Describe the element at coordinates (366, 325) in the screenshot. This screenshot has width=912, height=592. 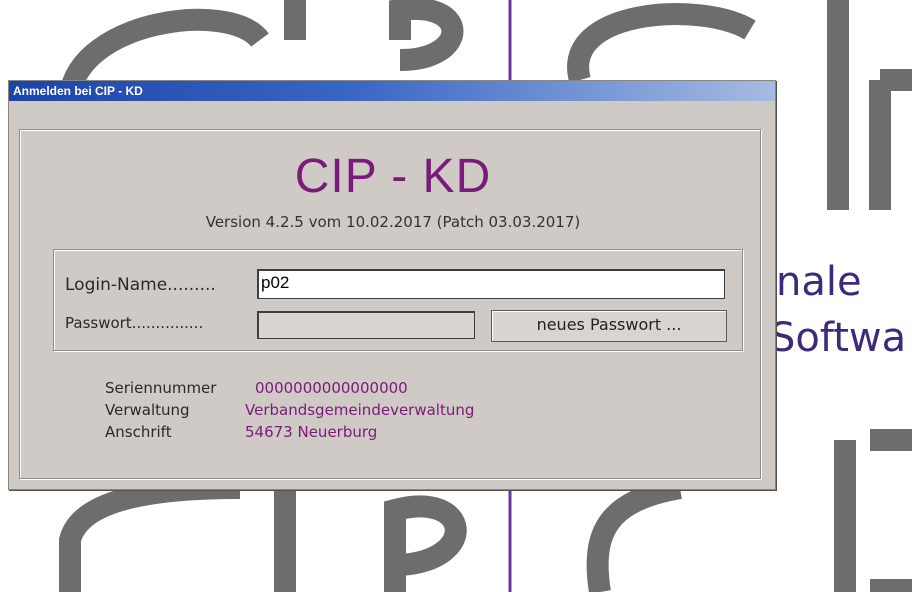
I see `password-input` at that location.